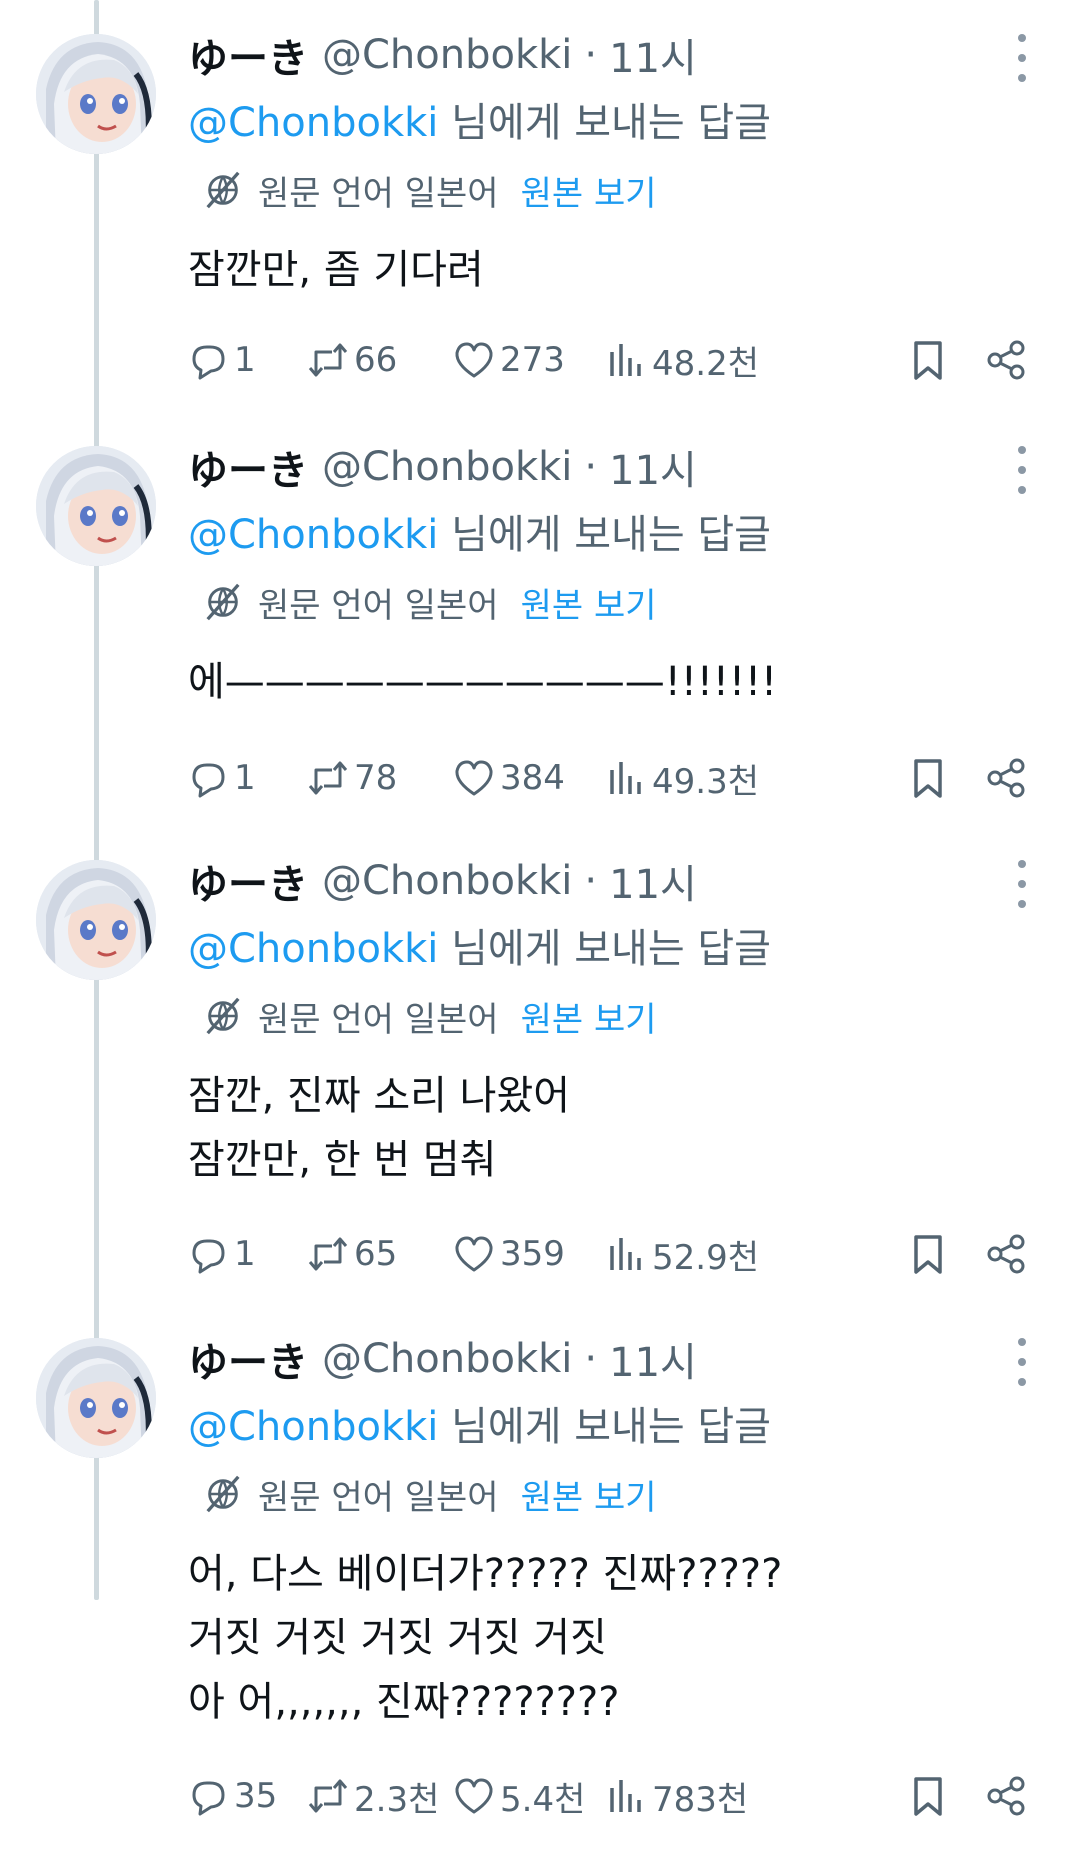 This screenshot has height=1862, width=1080. I want to click on like-button: 384, so click(508, 778).